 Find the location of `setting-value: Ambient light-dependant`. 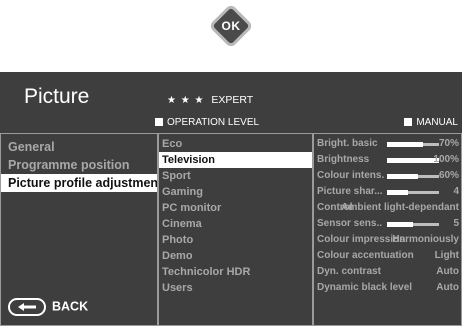

setting-value: Ambient light-dependant is located at coordinates (400, 207).